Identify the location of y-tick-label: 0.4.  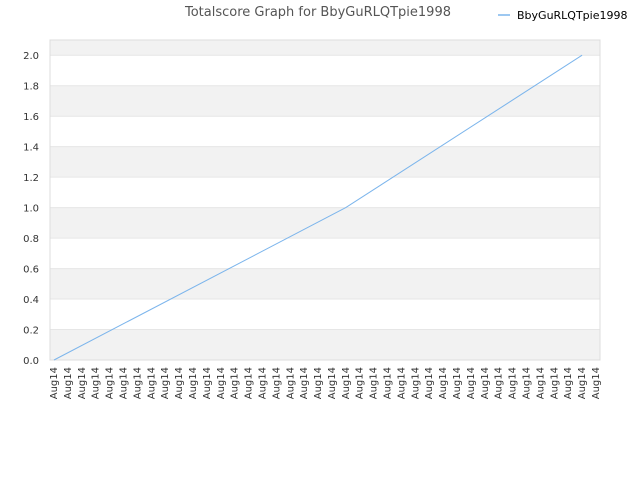
(31, 300).